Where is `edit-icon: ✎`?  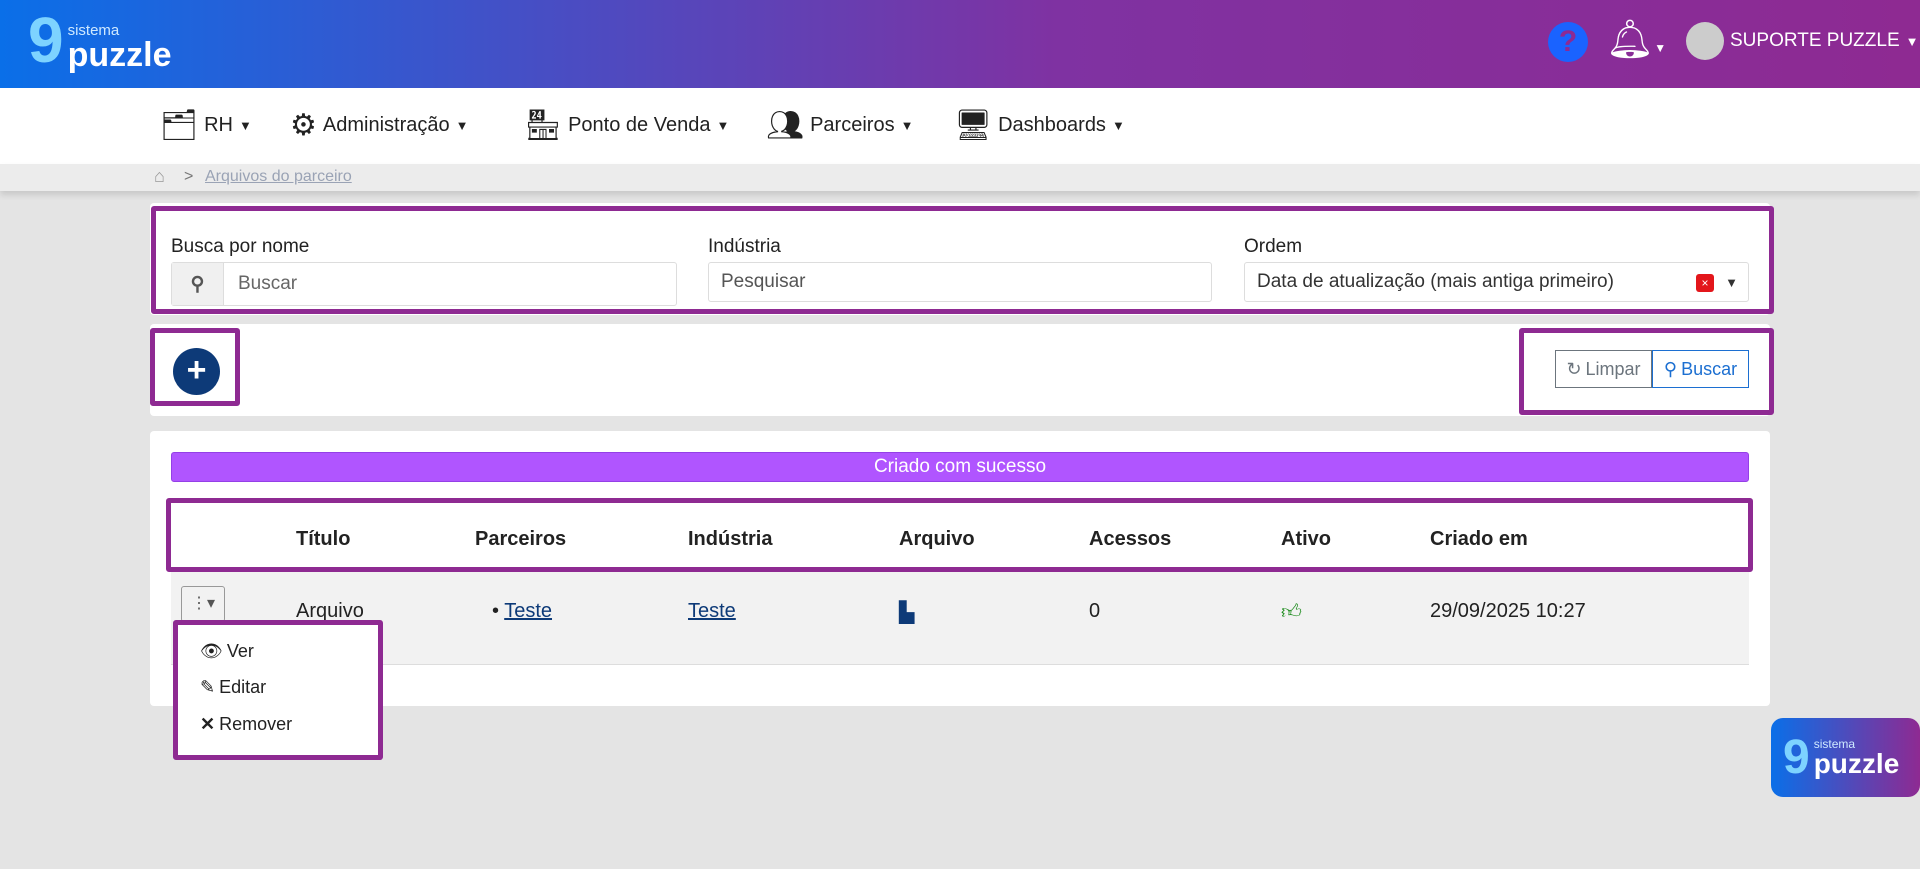 edit-icon: ✎ is located at coordinates (208, 687).